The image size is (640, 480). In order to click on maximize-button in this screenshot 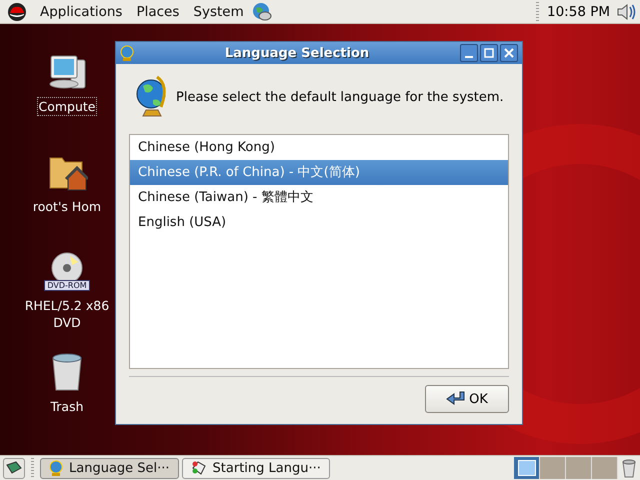, I will do `click(489, 53)`.